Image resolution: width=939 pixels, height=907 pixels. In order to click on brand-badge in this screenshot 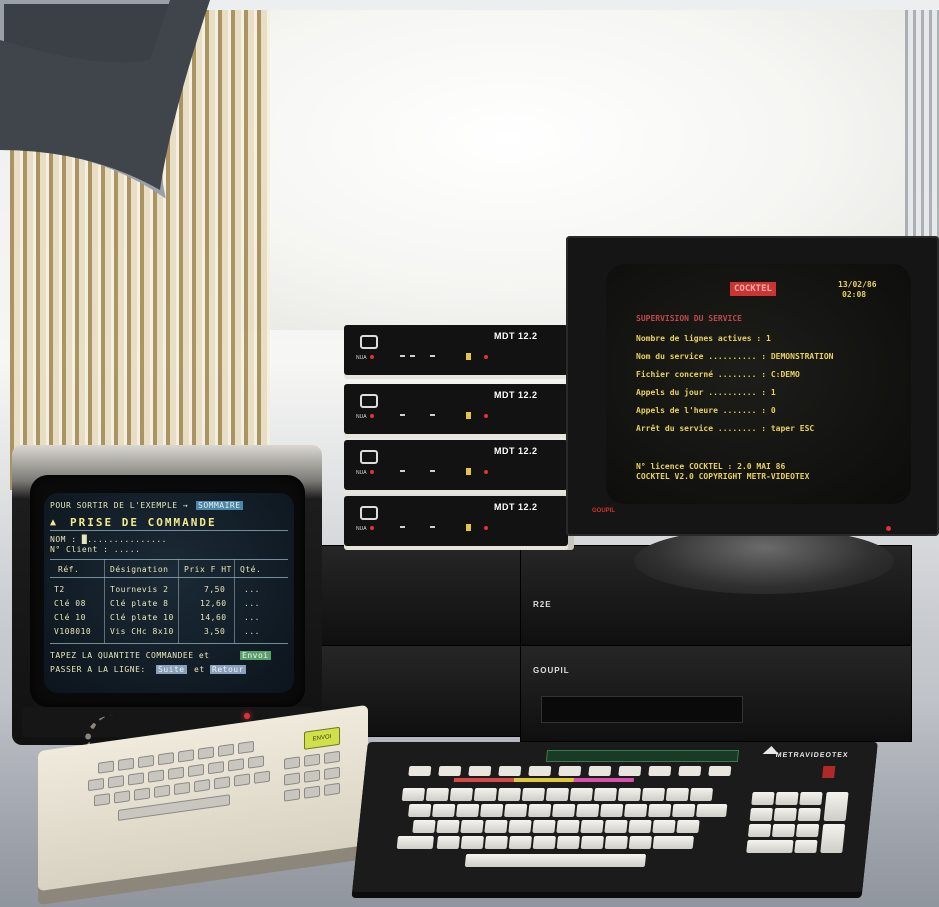, I will do `click(829, 772)`.